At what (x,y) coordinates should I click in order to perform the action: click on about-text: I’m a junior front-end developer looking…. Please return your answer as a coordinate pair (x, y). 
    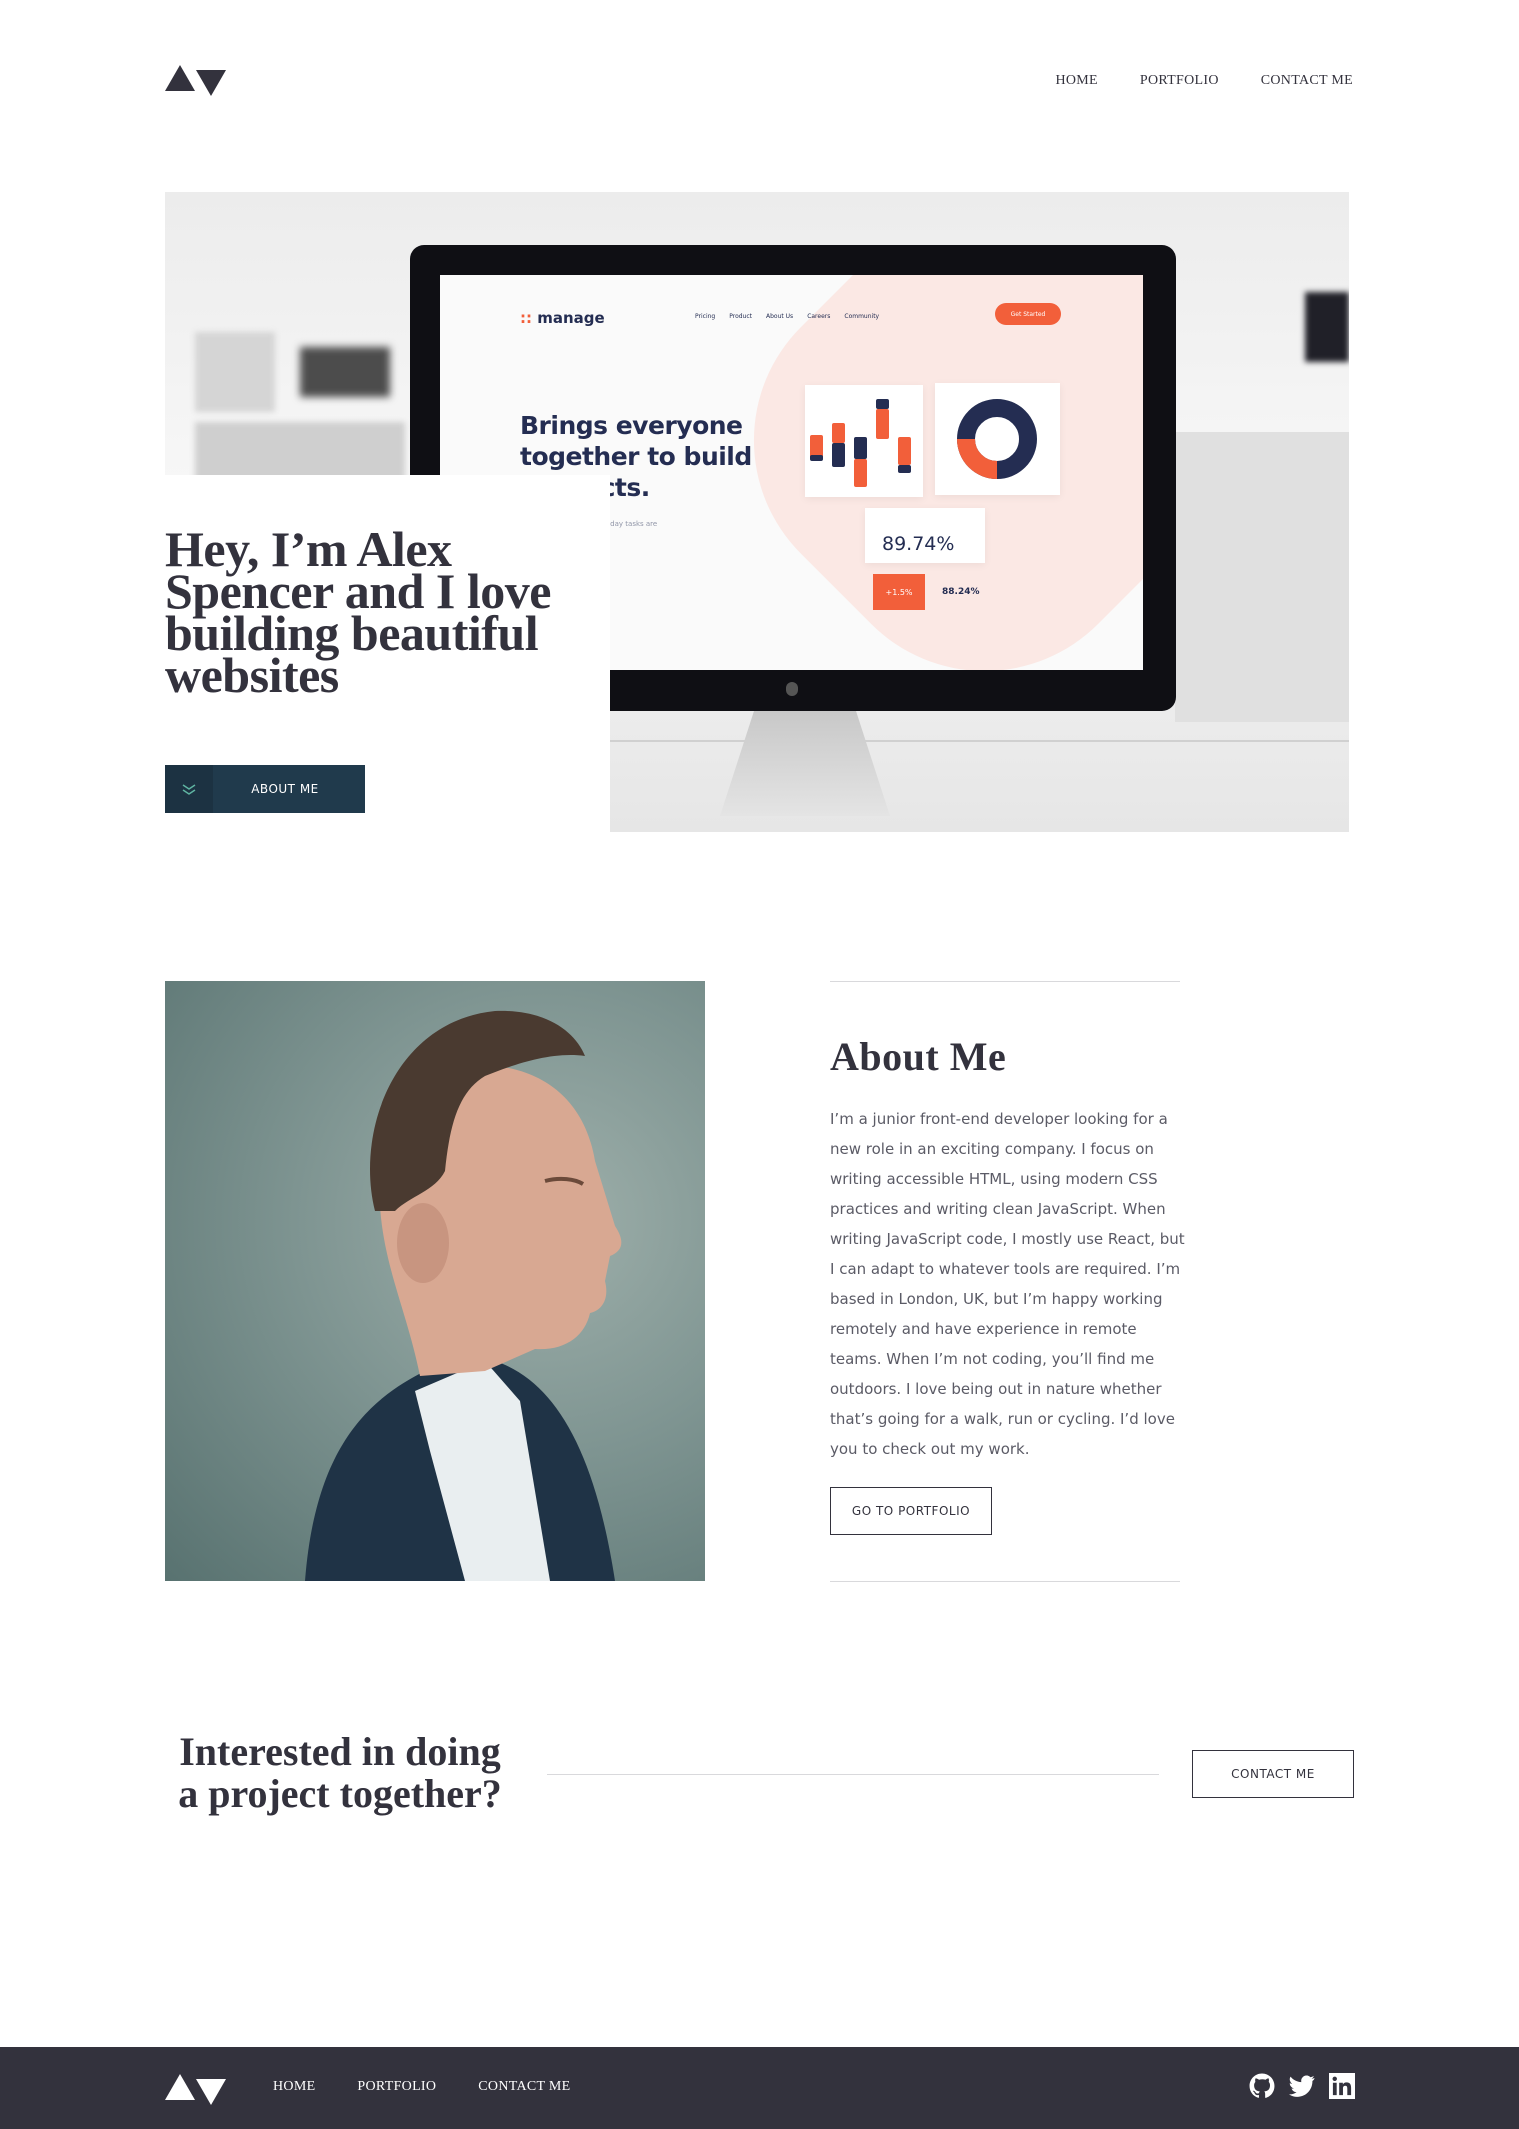
    Looking at the image, I should click on (1007, 1284).